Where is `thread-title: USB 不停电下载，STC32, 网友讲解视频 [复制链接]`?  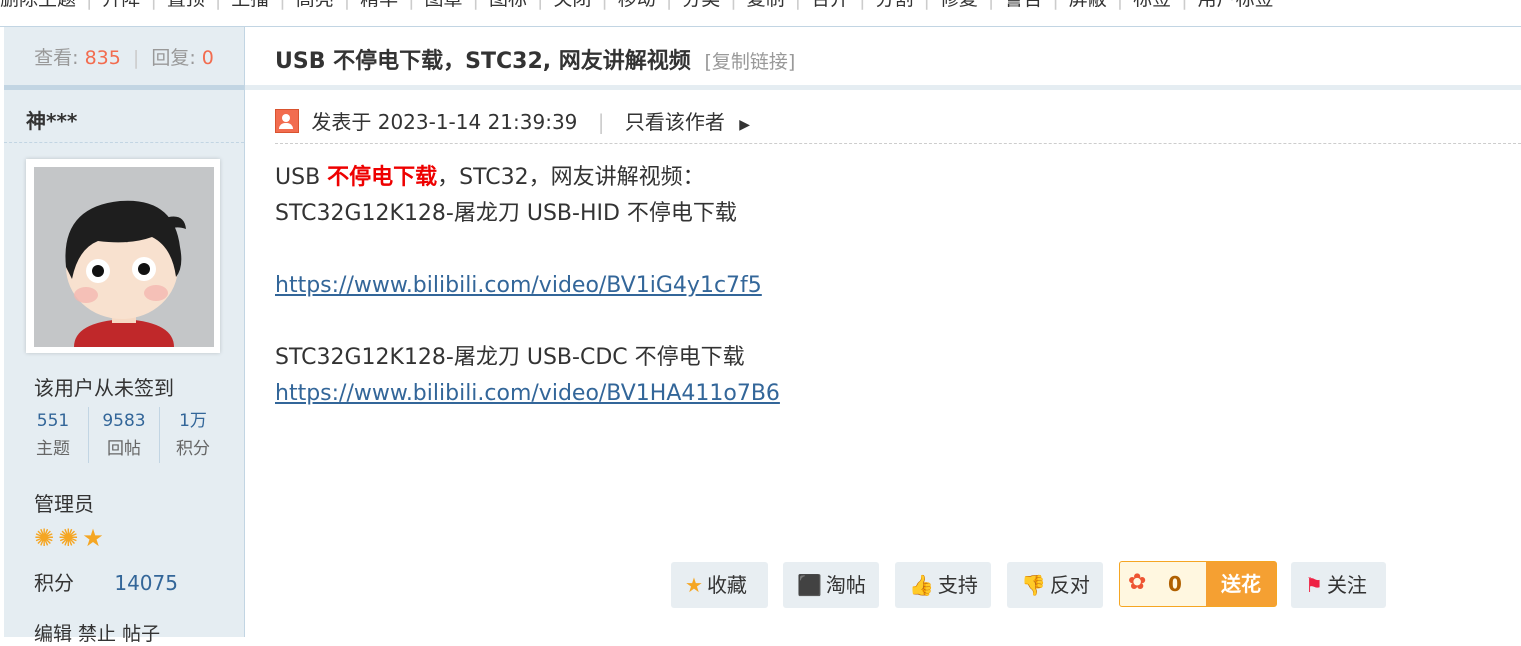
thread-title: USB 不停电下载，STC32, 网友讲解视频 [复制链接] is located at coordinates (535, 59).